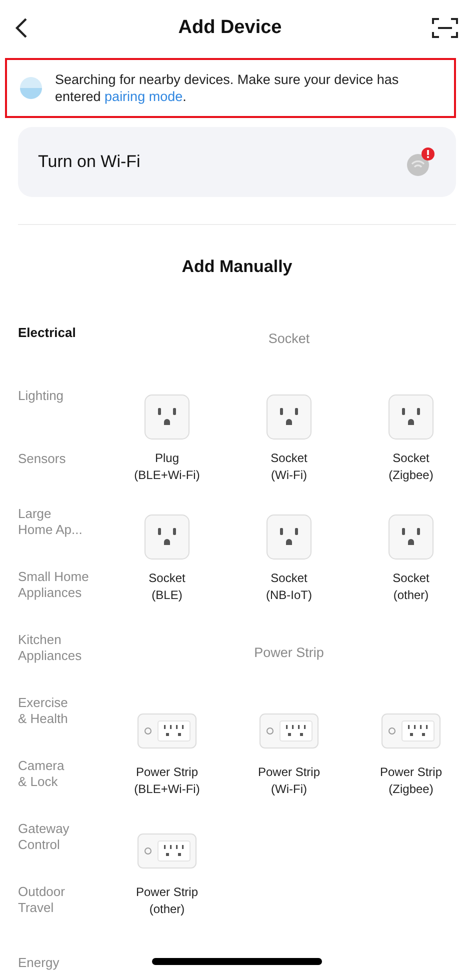 This screenshot has width=474, height=973. I want to click on device-tile: Socket (Zigbee), so click(411, 445).